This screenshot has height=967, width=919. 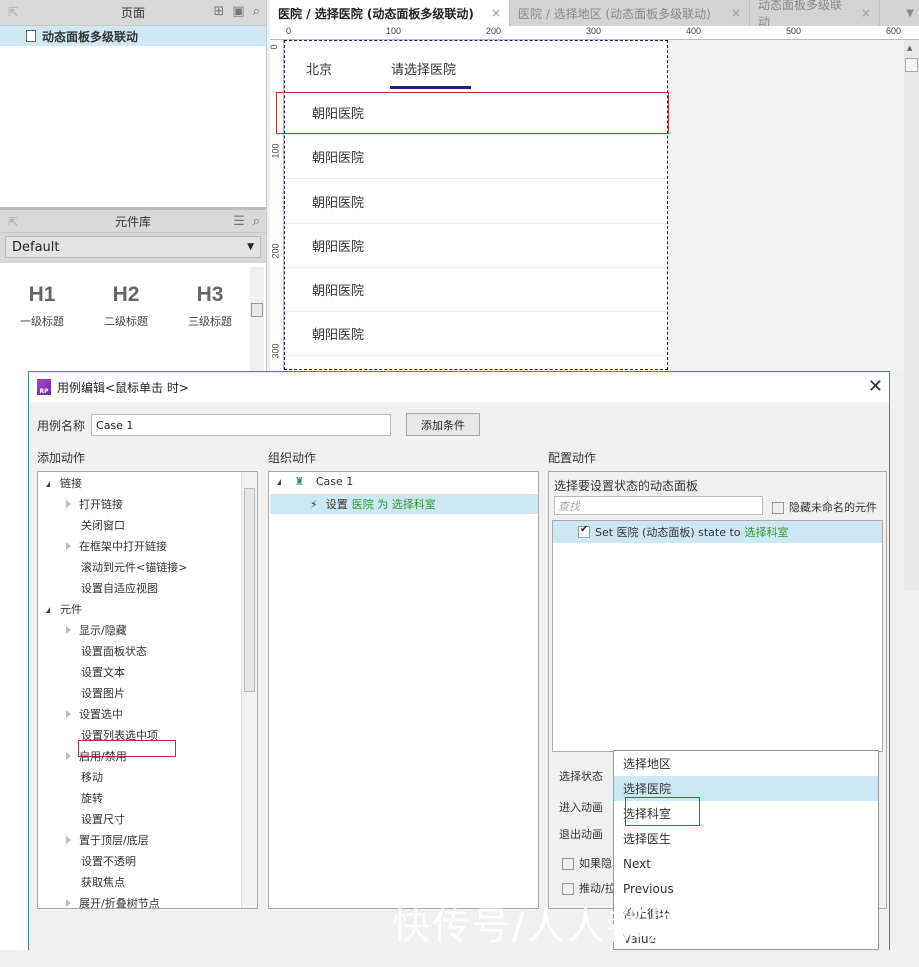 I want to click on tab-select-hospital: 医院 / 选择医院 (动态面板多级联动) ×, so click(x=390, y=13).